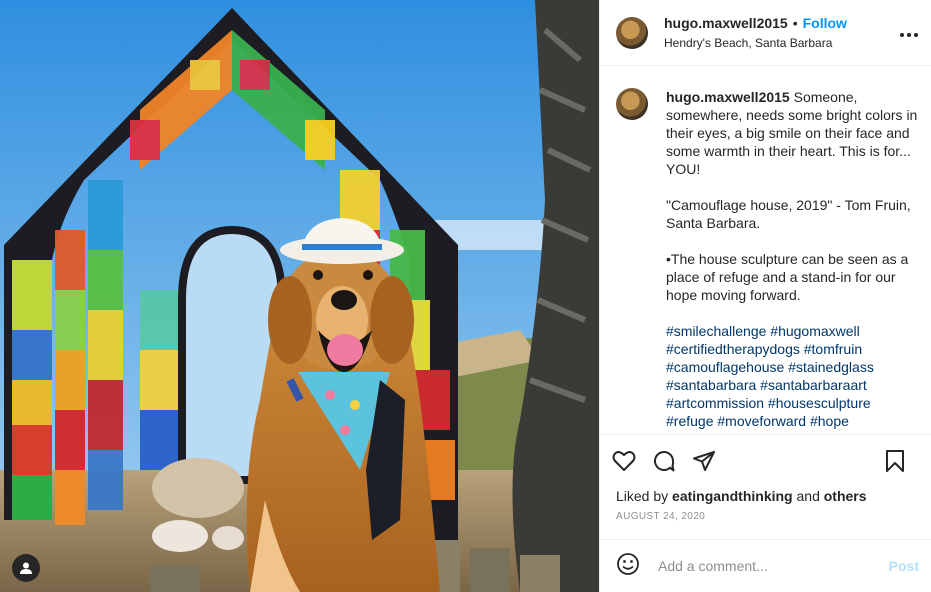 This screenshot has height=592, width=931. Describe the element at coordinates (704, 461) in the screenshot. I see `share-icon` at that location.